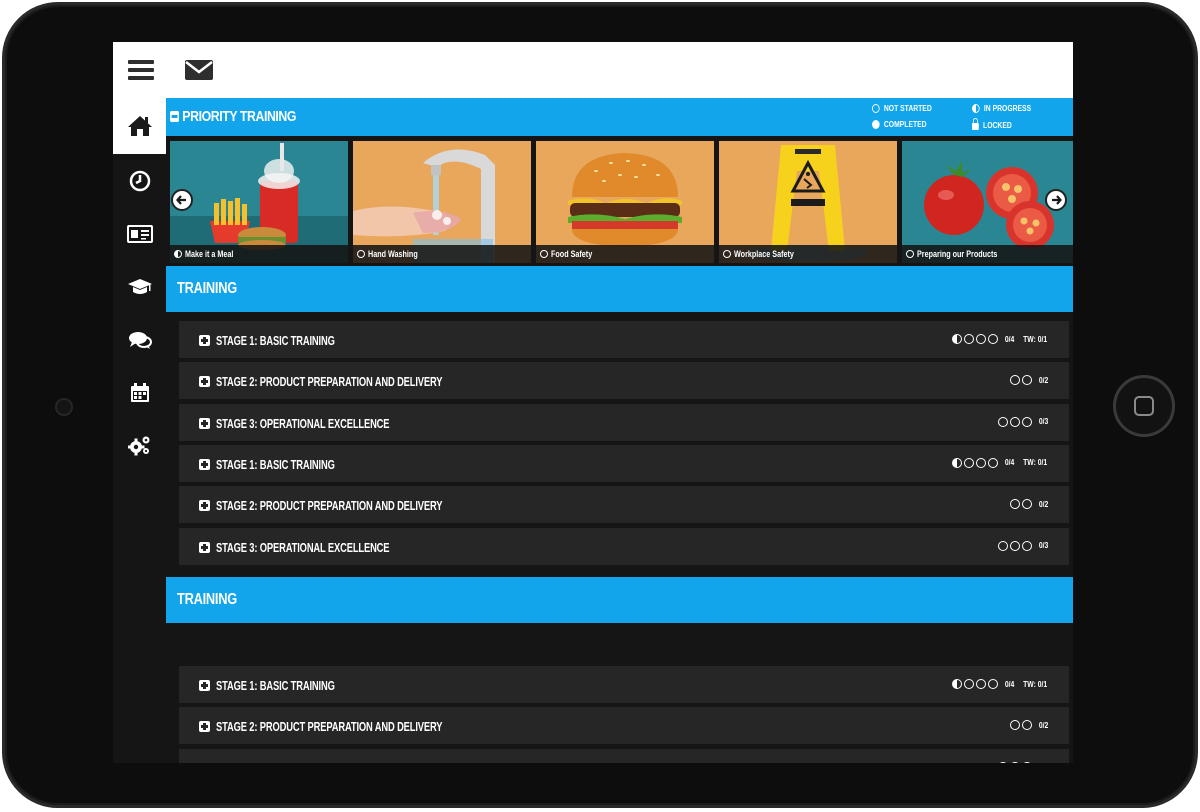  I want to click on legend-not-started: NOT STARTED, so click(902, 108).